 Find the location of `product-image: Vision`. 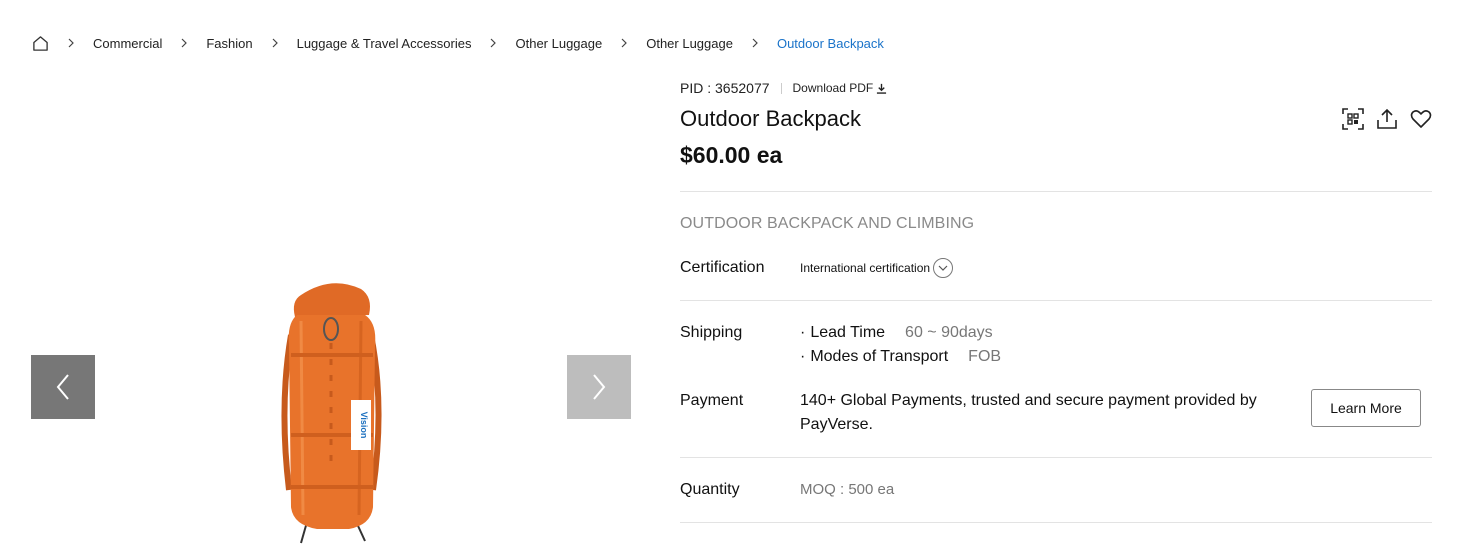

product-image: Vision is located at coordinates (331, 409).